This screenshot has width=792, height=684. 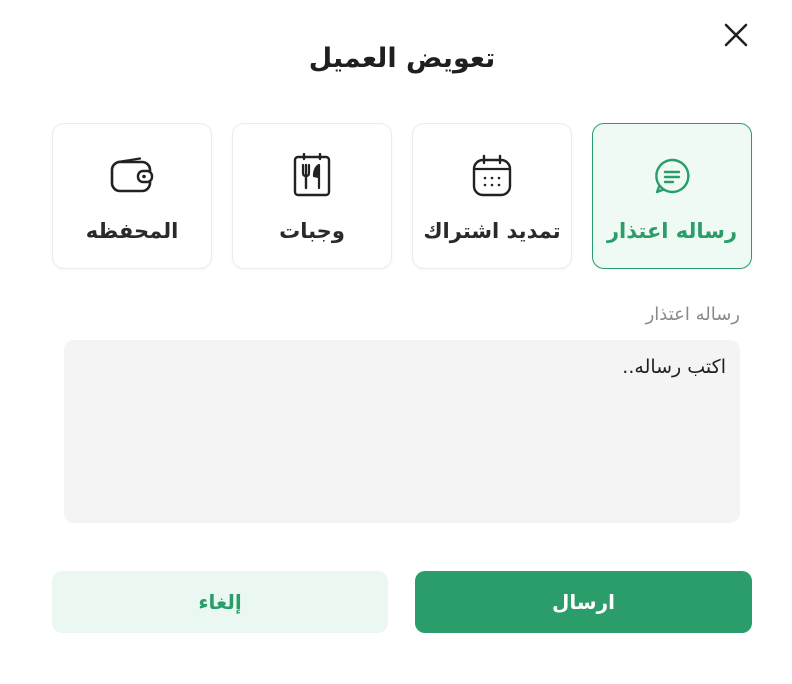 I want to click on send-button: ارسال, so click(x=583, y=602).